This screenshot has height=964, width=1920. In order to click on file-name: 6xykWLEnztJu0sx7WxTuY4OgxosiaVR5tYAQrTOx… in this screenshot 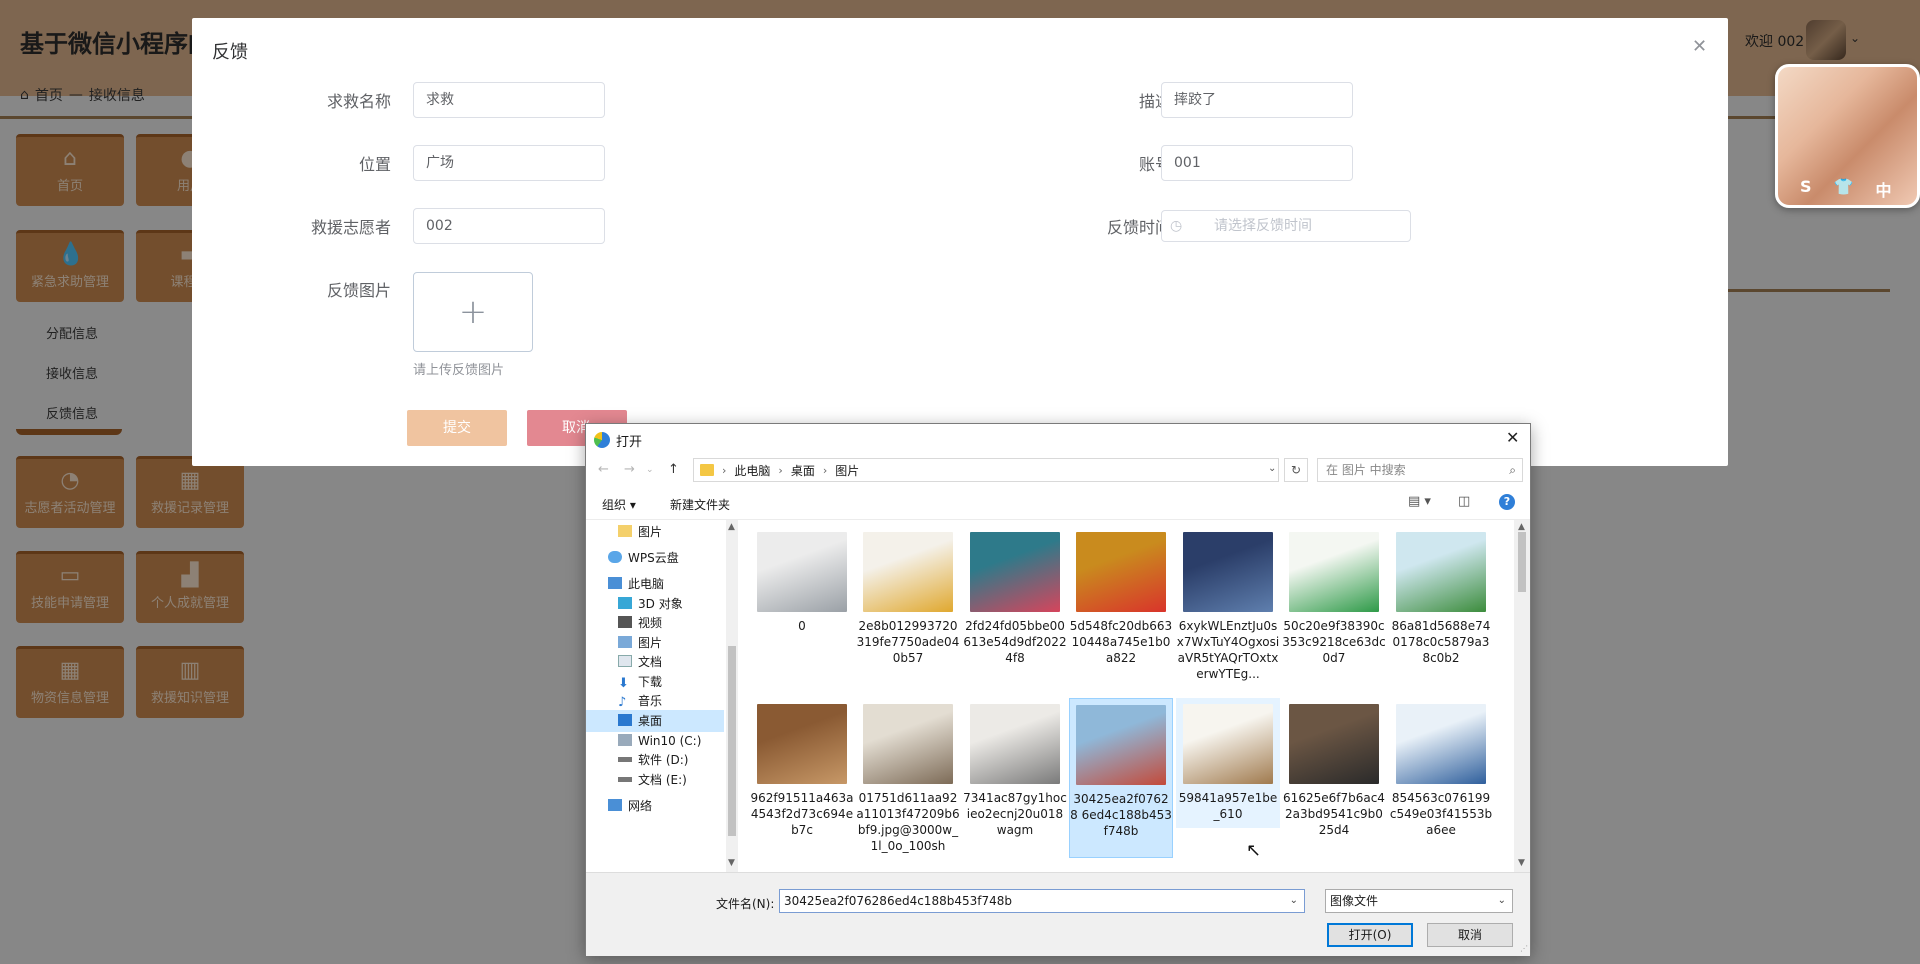, I will do `click(1228, 650)`.